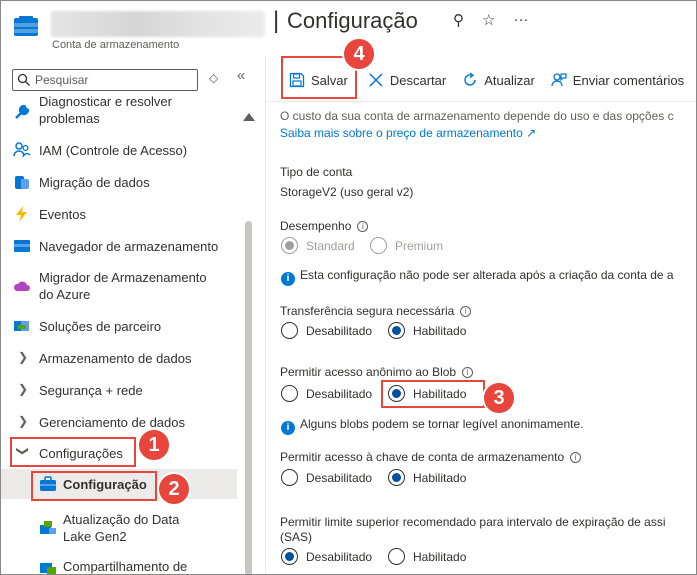 The height and width of the screenshot is (575, 697). I want to click on refresh-icon, so click(470, 79).